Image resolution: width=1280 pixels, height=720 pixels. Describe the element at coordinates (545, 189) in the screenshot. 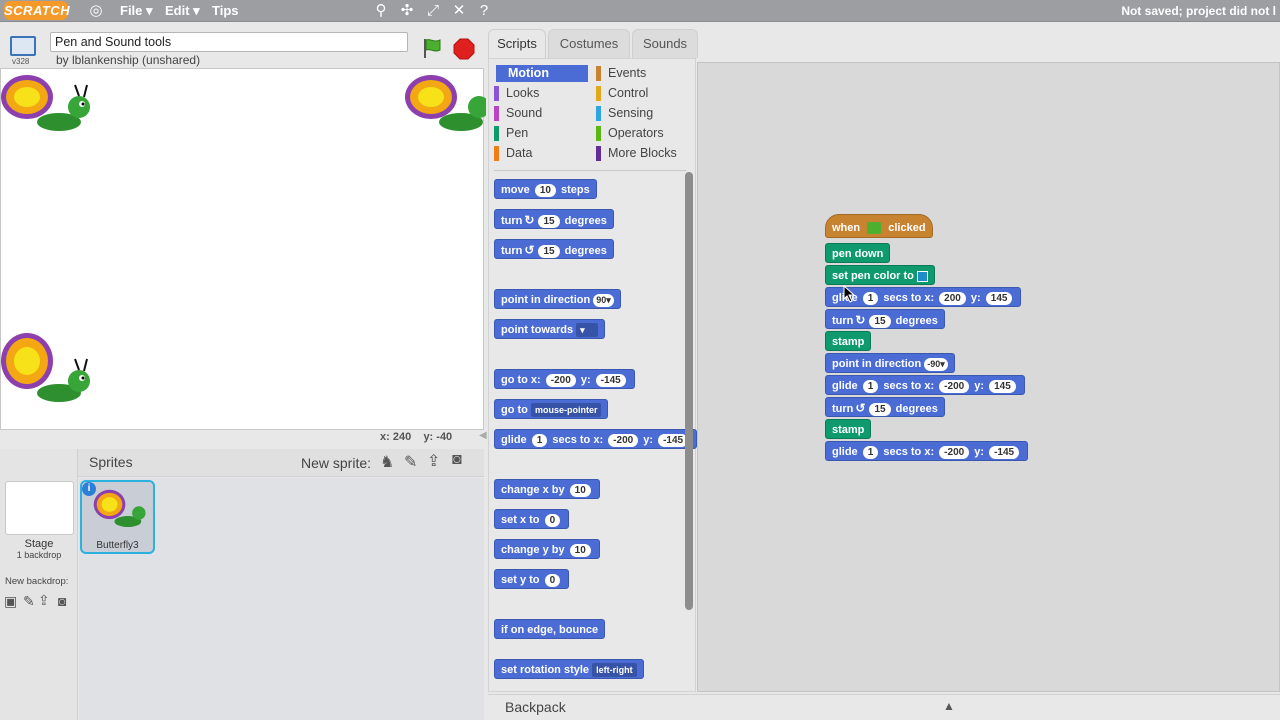

I see `block-move-steps: move 10 steps` at that location.